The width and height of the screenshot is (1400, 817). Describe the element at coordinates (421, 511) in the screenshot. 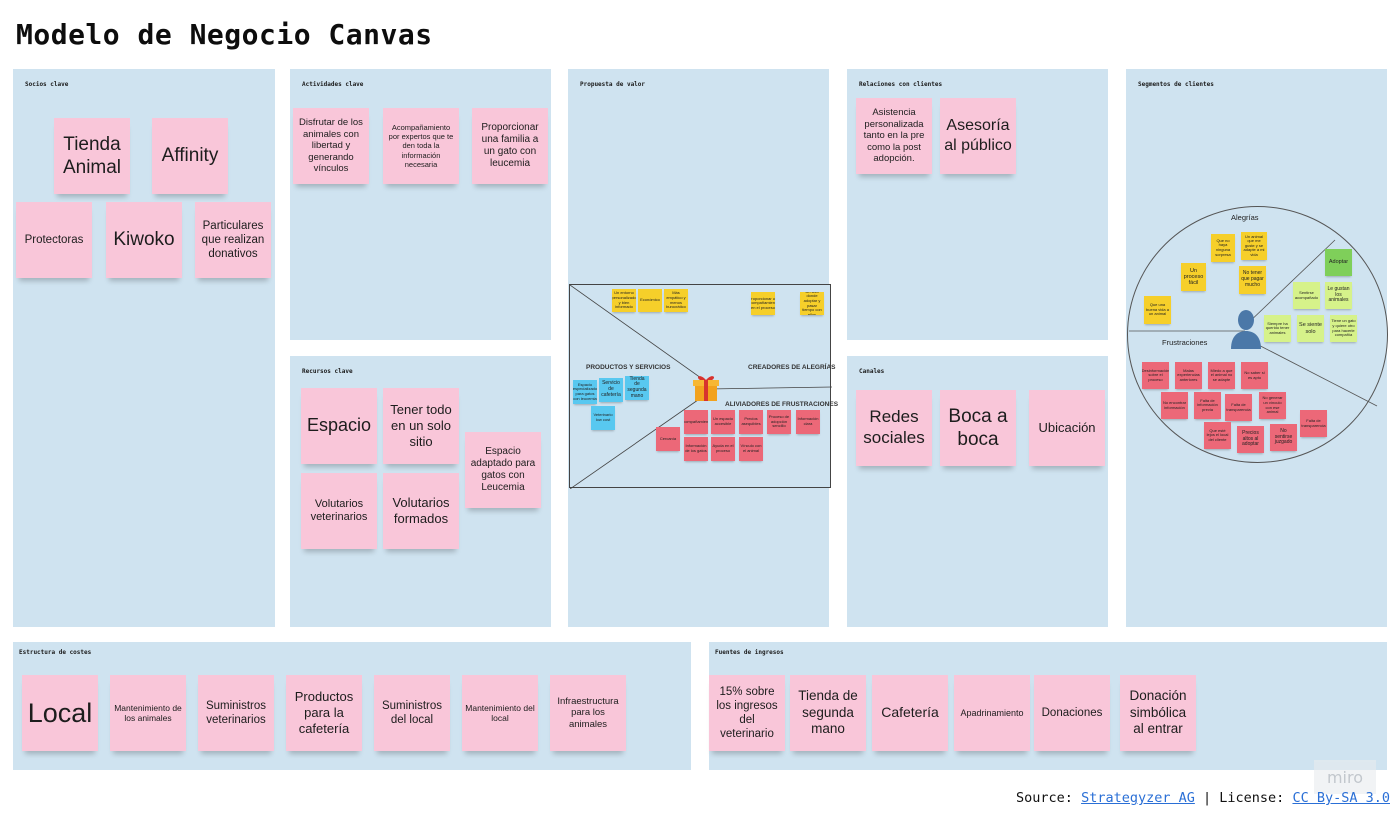

I see `sticky-note: Volutarios formados` at that location.